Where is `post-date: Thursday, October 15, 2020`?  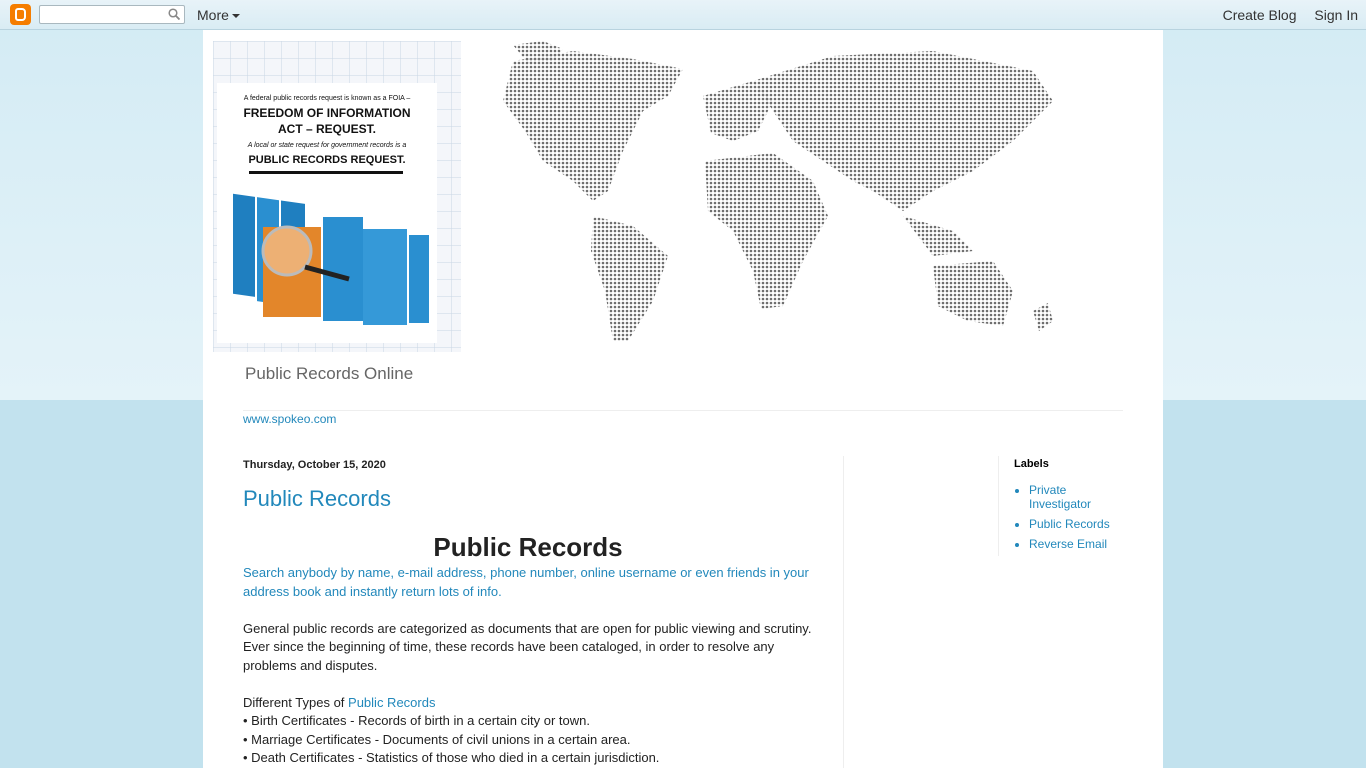
post-date: Thursday, October 15, 2020 is located at coordinates (314, 465).